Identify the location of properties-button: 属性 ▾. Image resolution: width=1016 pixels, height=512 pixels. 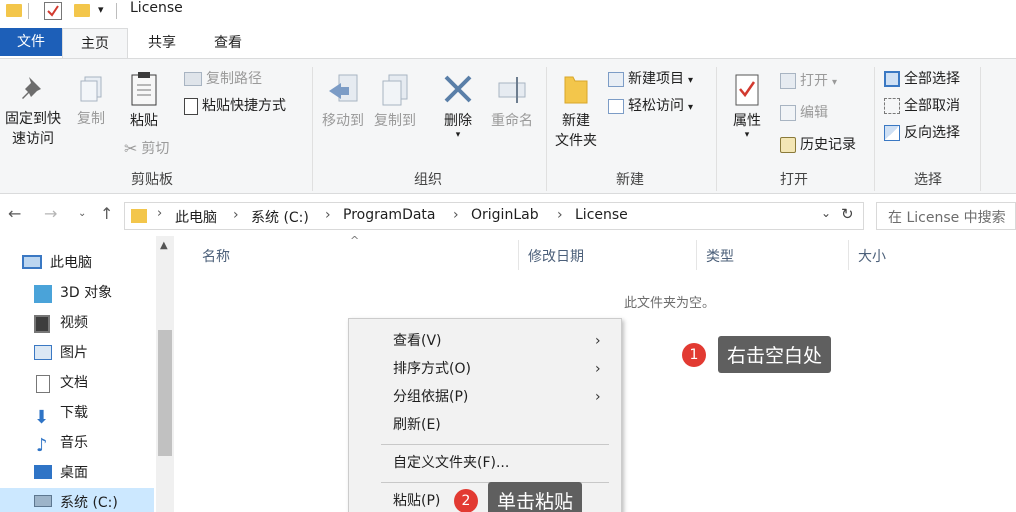
(747, 106).